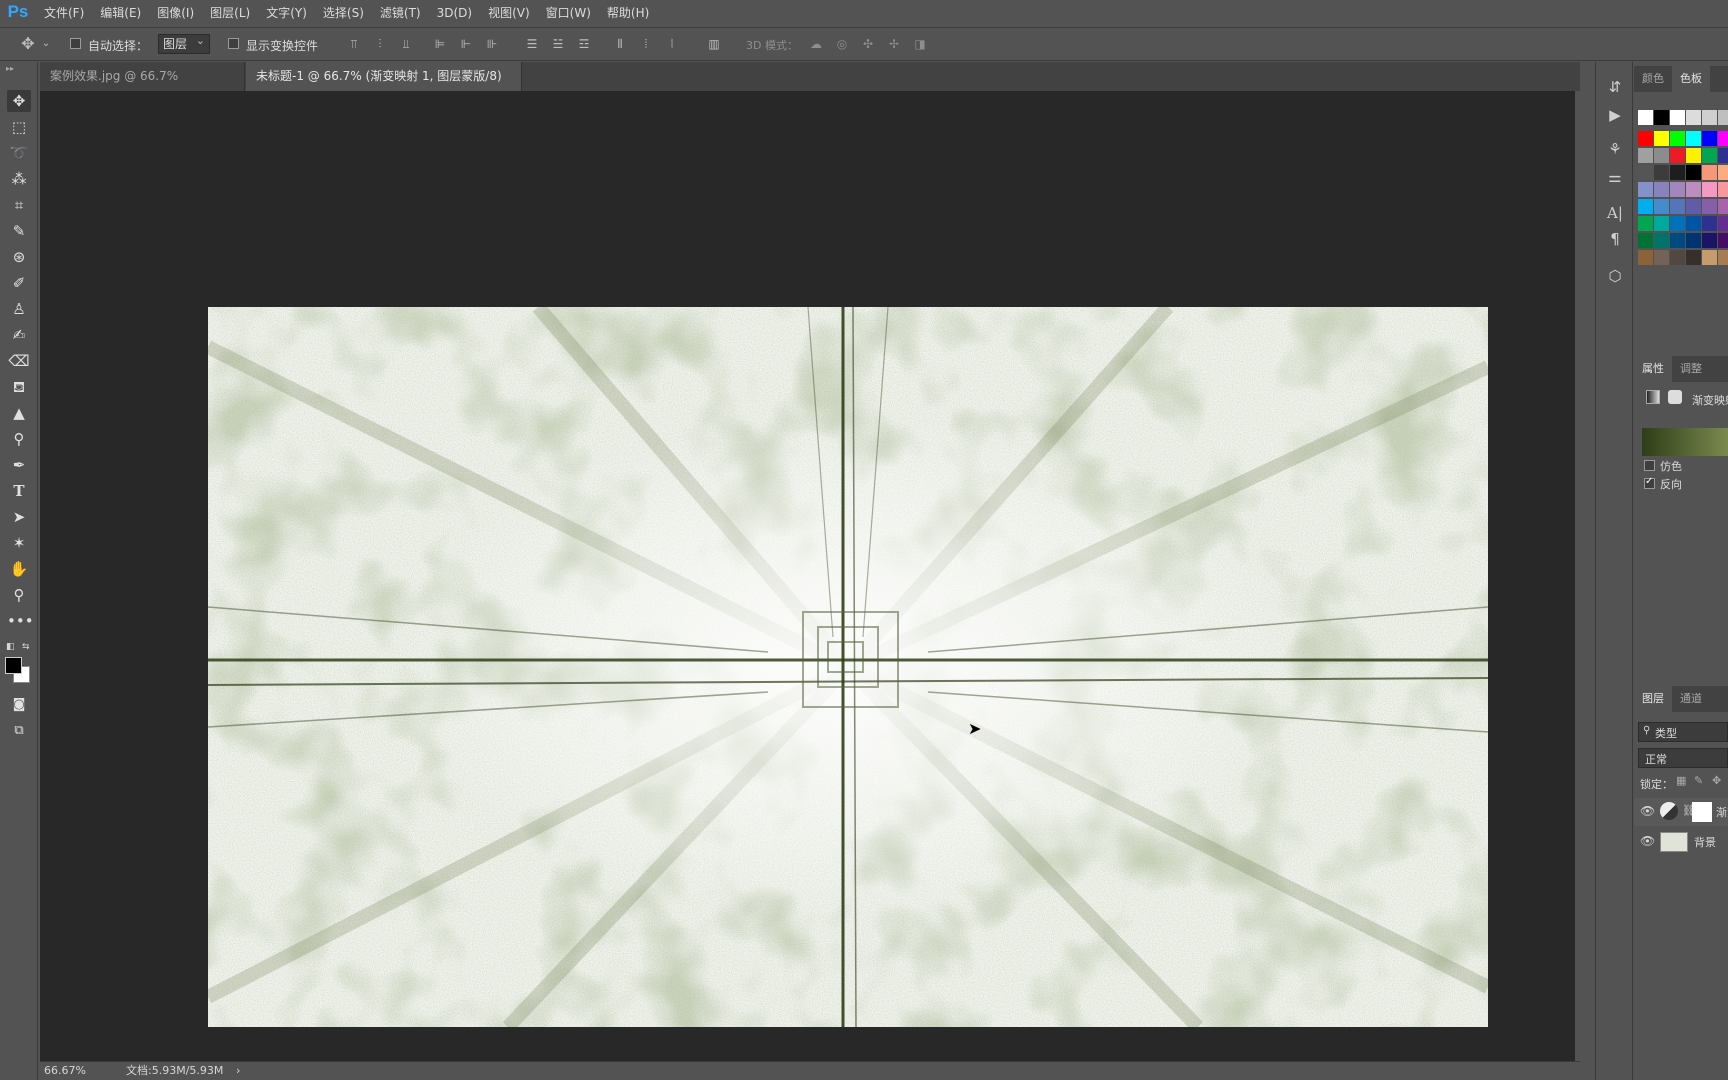  Describe the element at coordinates (406, 44) in the screenshot. I see `align-bottom-icon: ⫫` at that location.